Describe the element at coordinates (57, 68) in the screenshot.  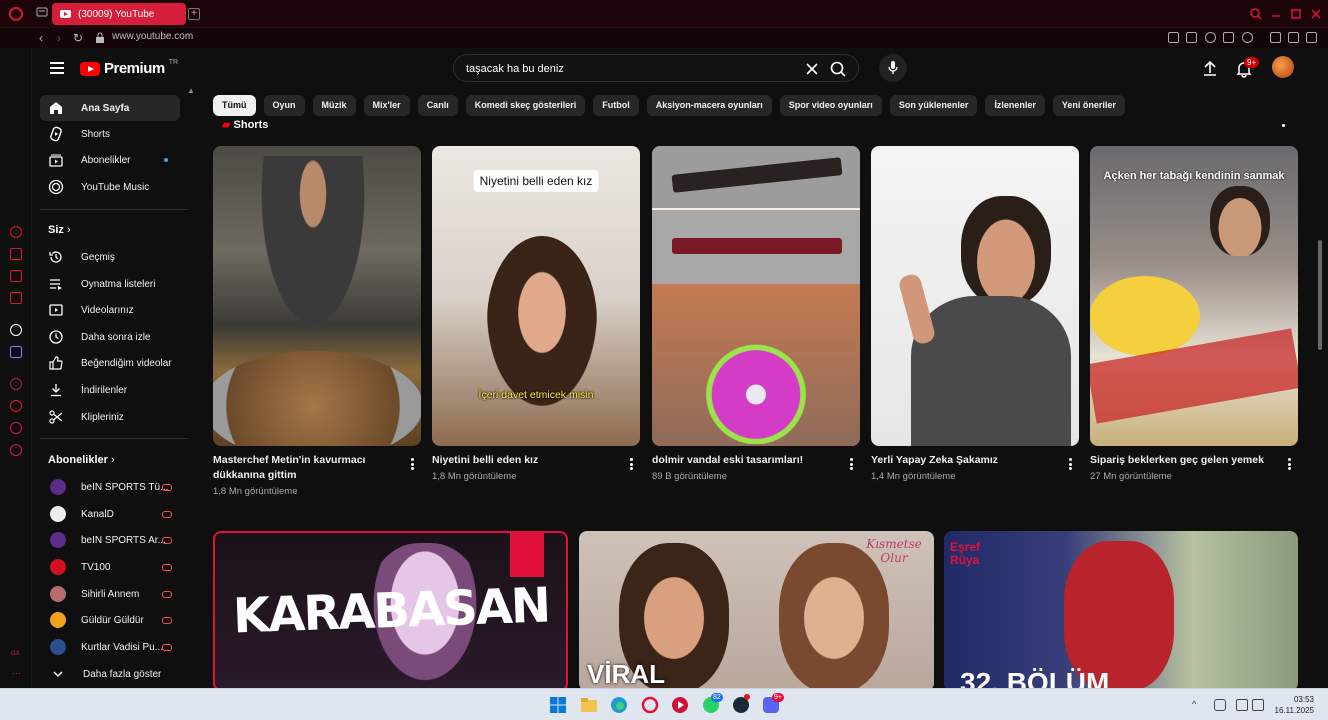
I see `hamburger-menu-icon` at that location.